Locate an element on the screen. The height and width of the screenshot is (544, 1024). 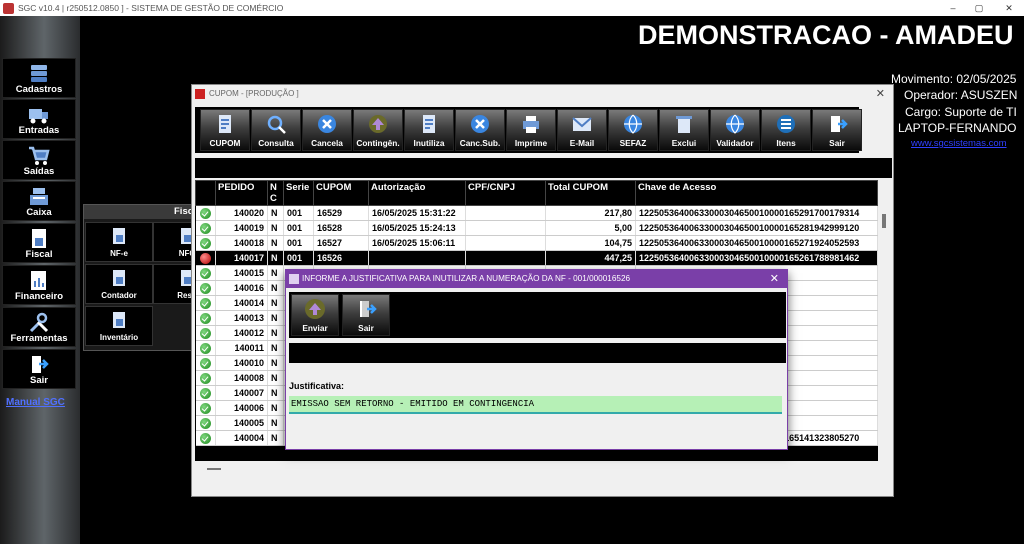
sidebar-item-sadas: Saídas is located at coordinates (39, 160).